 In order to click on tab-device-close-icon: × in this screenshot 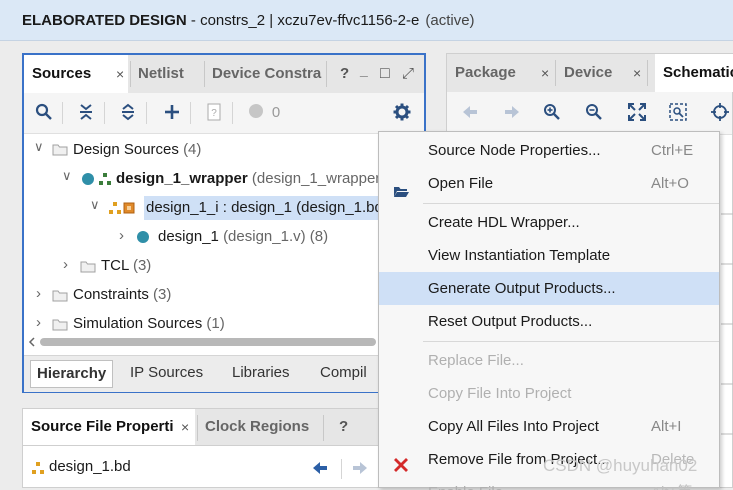, I will do `click(637, 73)`.